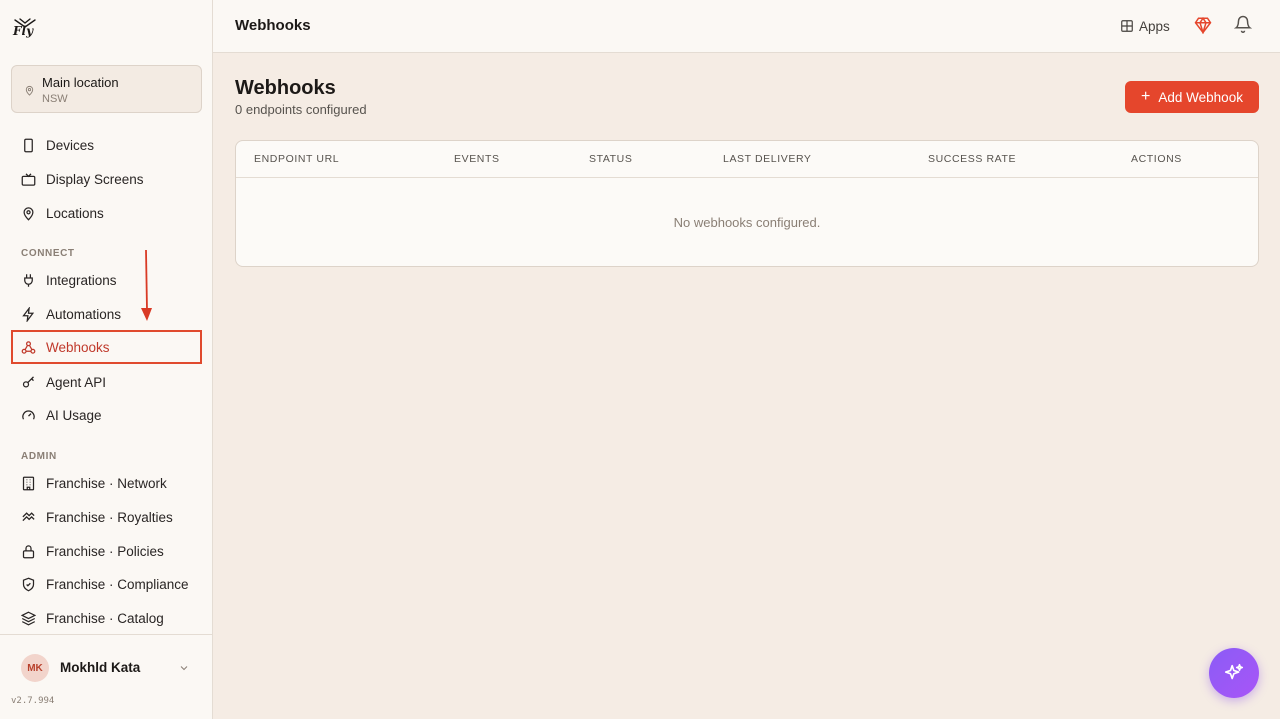  I want to click on layers-icon, so click(28, 618).